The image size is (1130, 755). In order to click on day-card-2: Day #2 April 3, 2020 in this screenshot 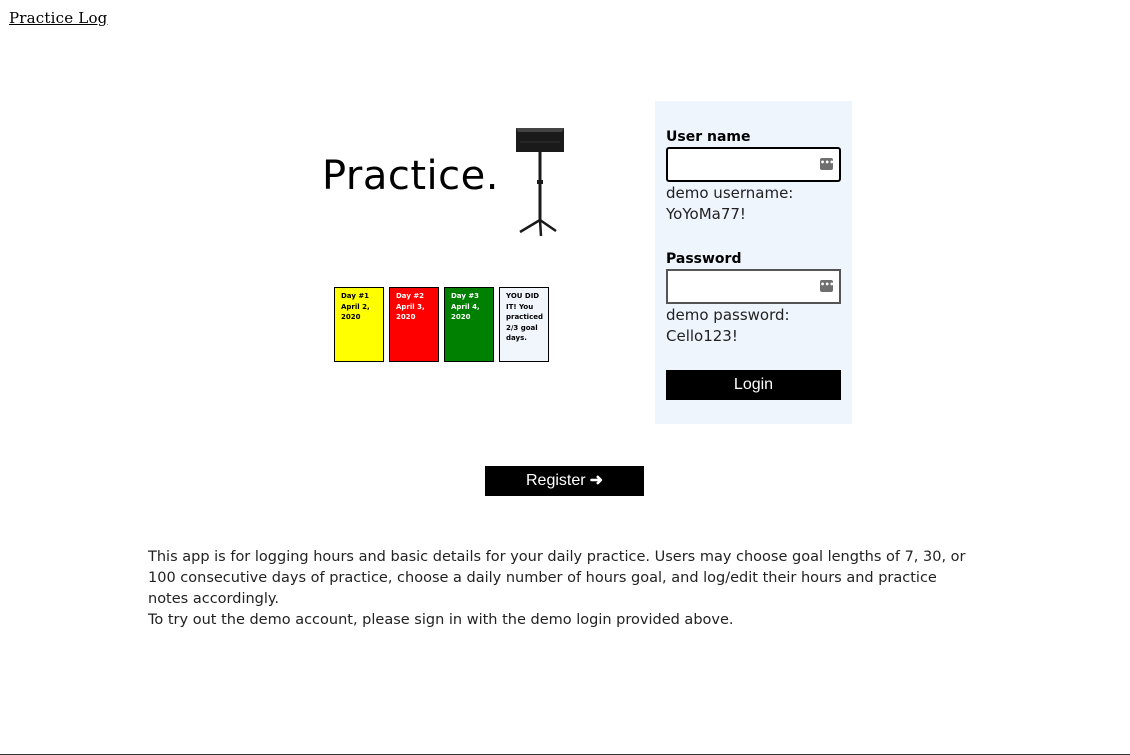, I will do `click(414, 324)`.